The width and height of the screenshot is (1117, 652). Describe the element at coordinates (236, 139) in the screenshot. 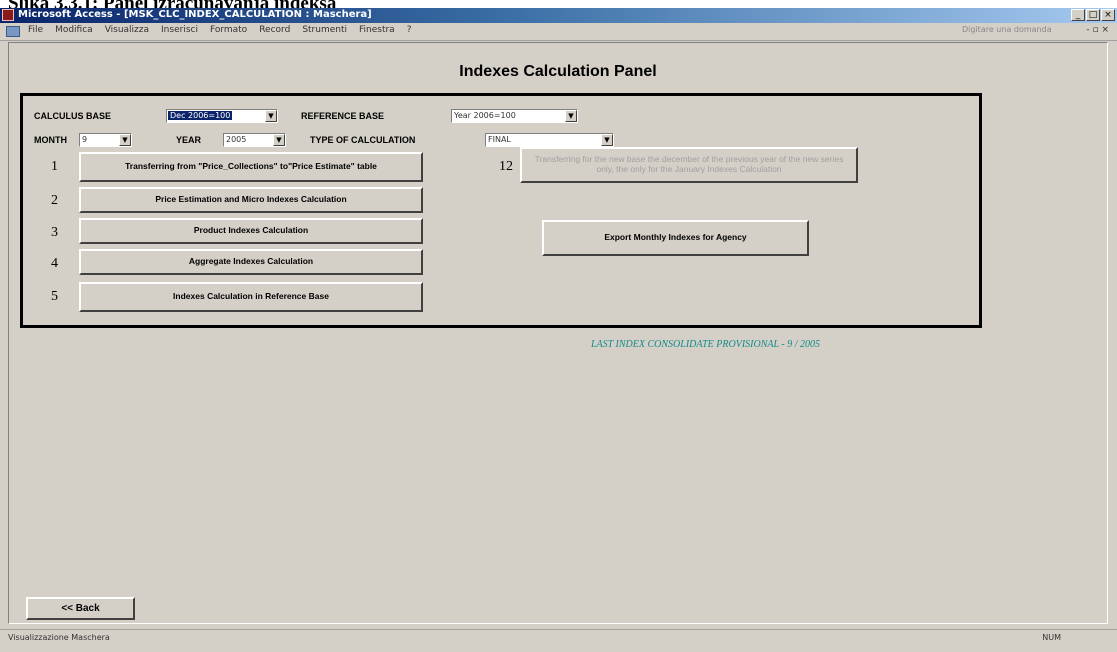

I see `year-value: 2005` at that location.